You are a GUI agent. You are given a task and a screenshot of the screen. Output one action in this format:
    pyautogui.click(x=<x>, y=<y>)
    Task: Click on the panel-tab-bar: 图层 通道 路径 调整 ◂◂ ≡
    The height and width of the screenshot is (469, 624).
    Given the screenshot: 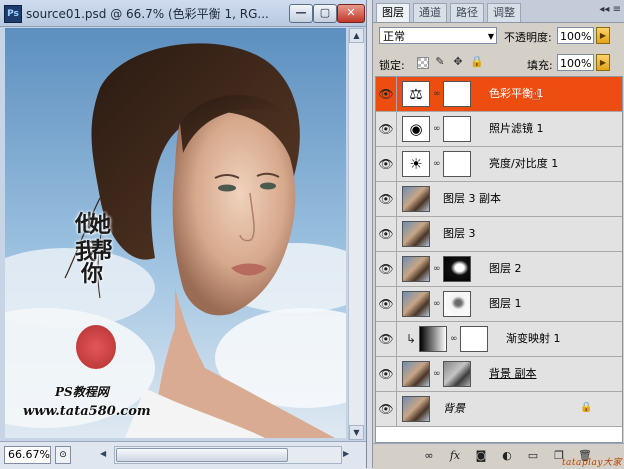 What is the action you would take?
    pyautogui.click(x=498, y=11)
    